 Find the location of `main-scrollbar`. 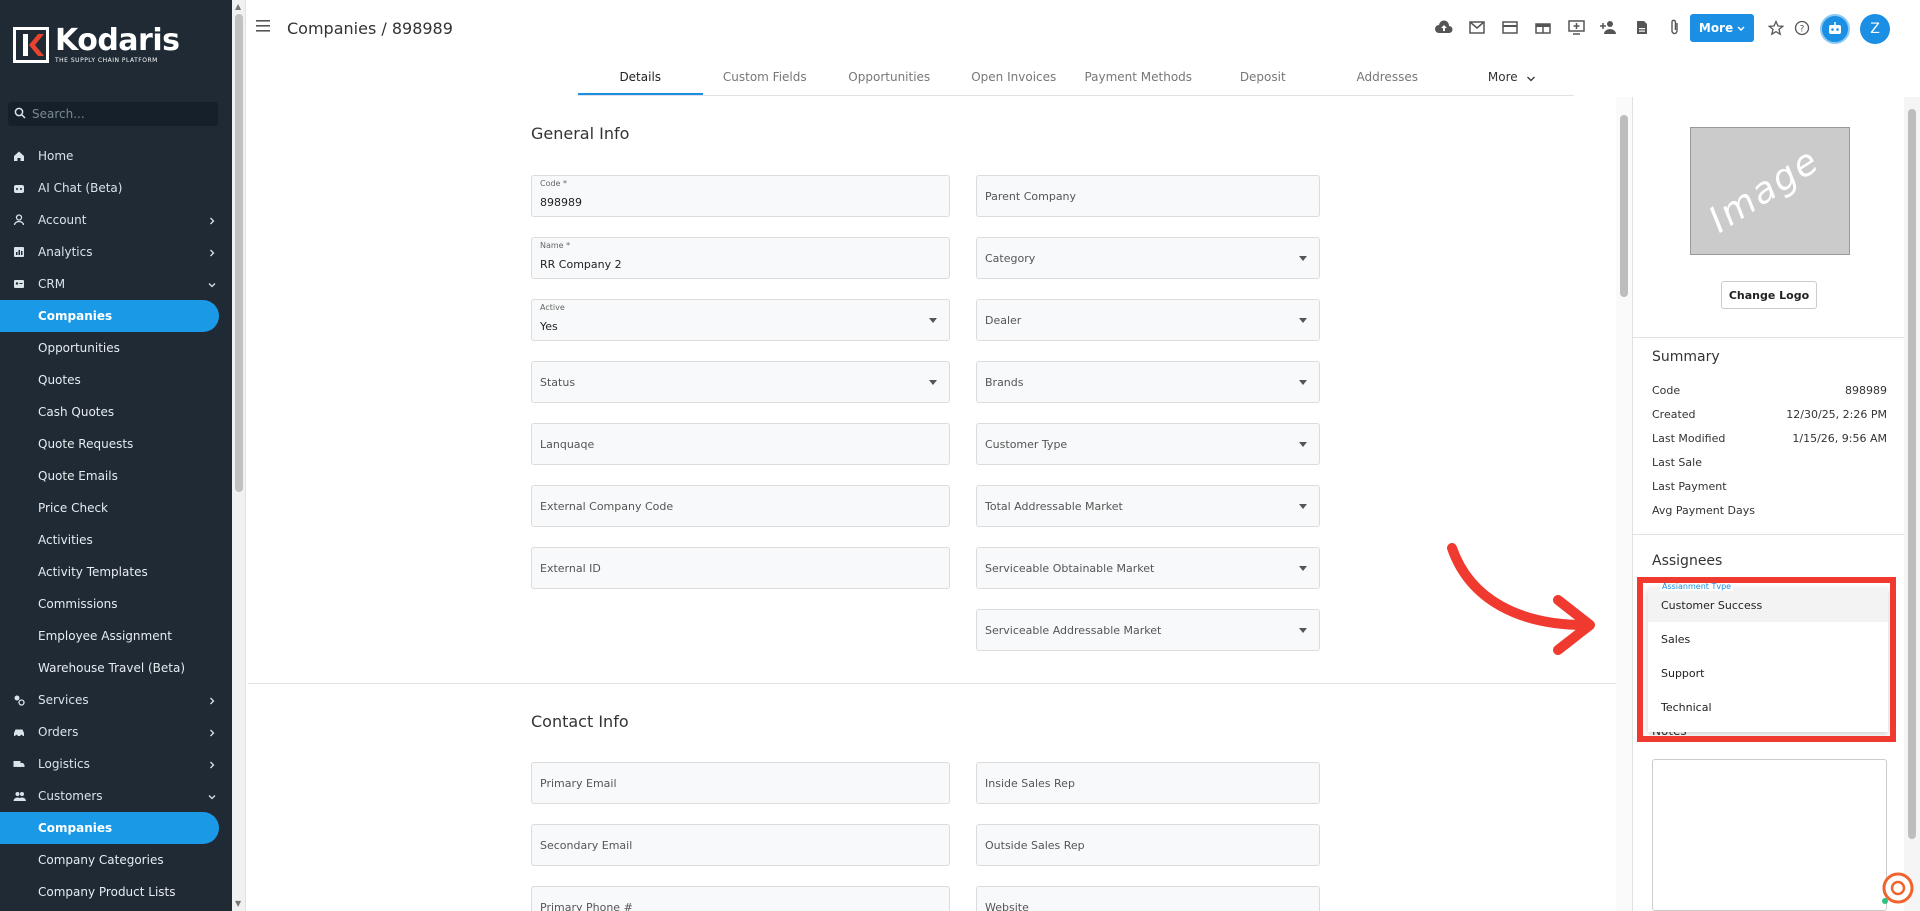

main-scrollbar is located at coordinates (1624, 504).